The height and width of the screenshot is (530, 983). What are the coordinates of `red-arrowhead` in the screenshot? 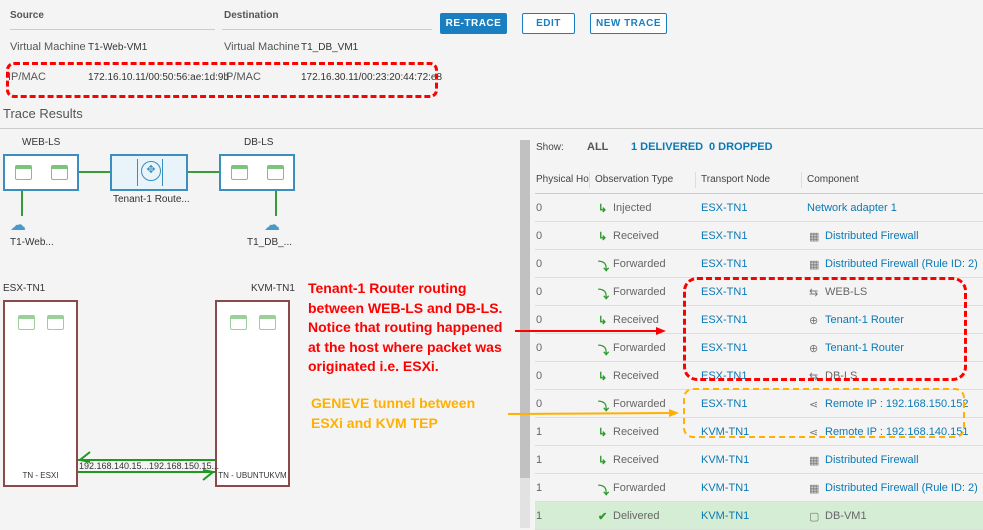 It's located at (661, 331).